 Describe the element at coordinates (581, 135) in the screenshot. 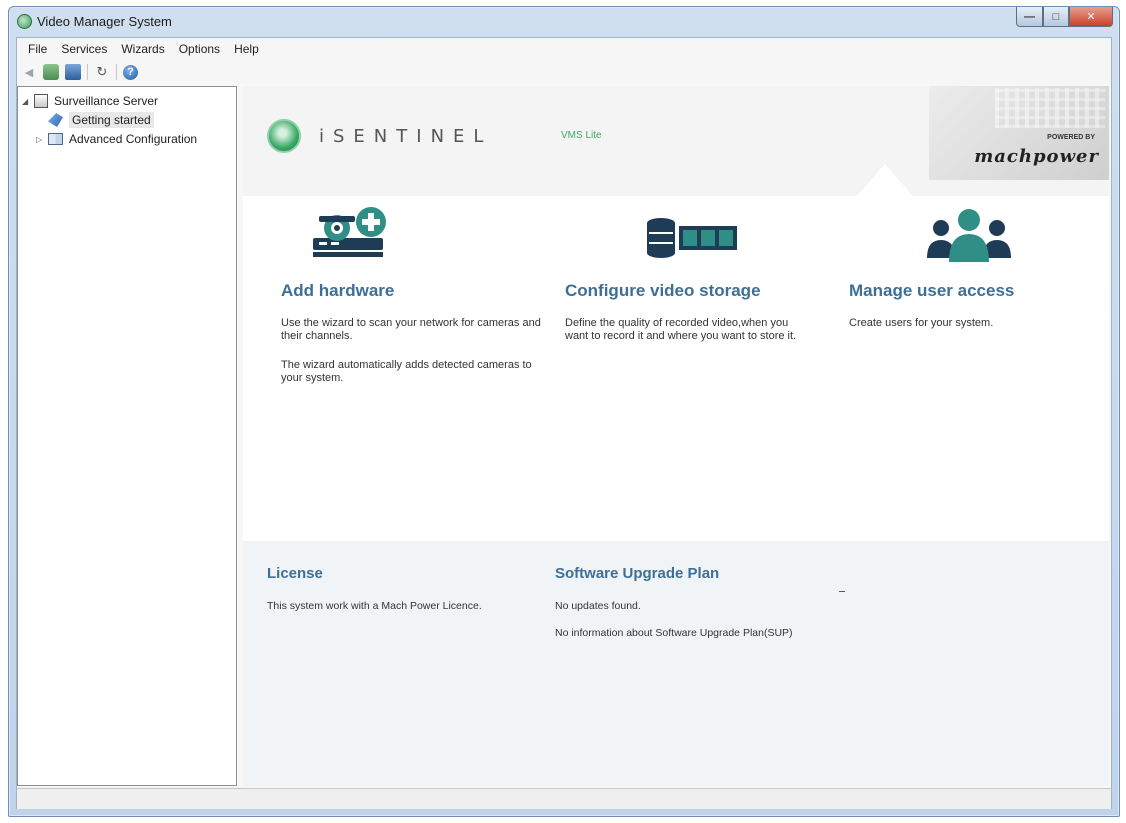

I see `brand-edition: VMS Lite` at that location.